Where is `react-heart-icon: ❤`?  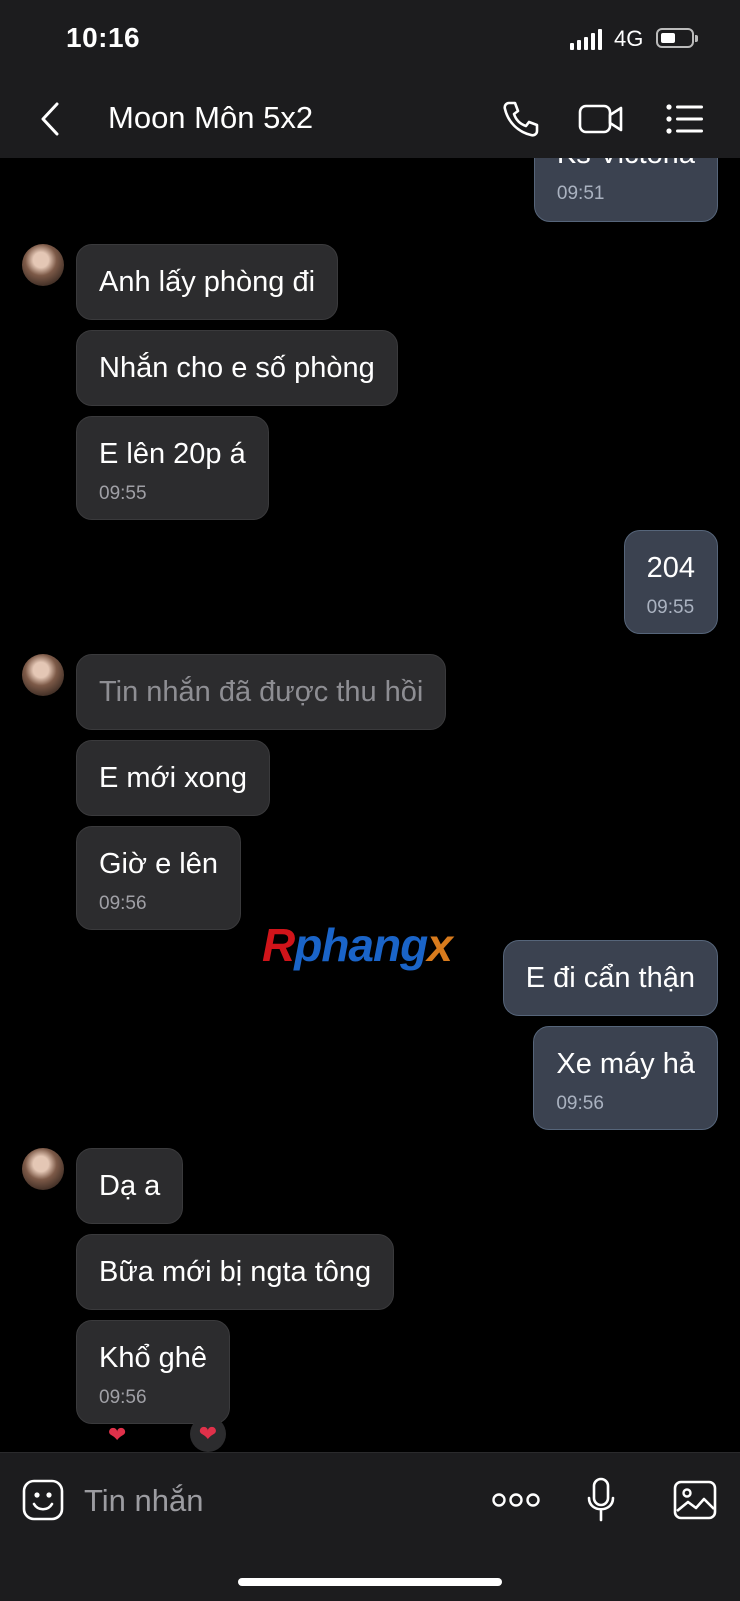
react-heart-icon: ❤ is located at coordinates (208, 1434).